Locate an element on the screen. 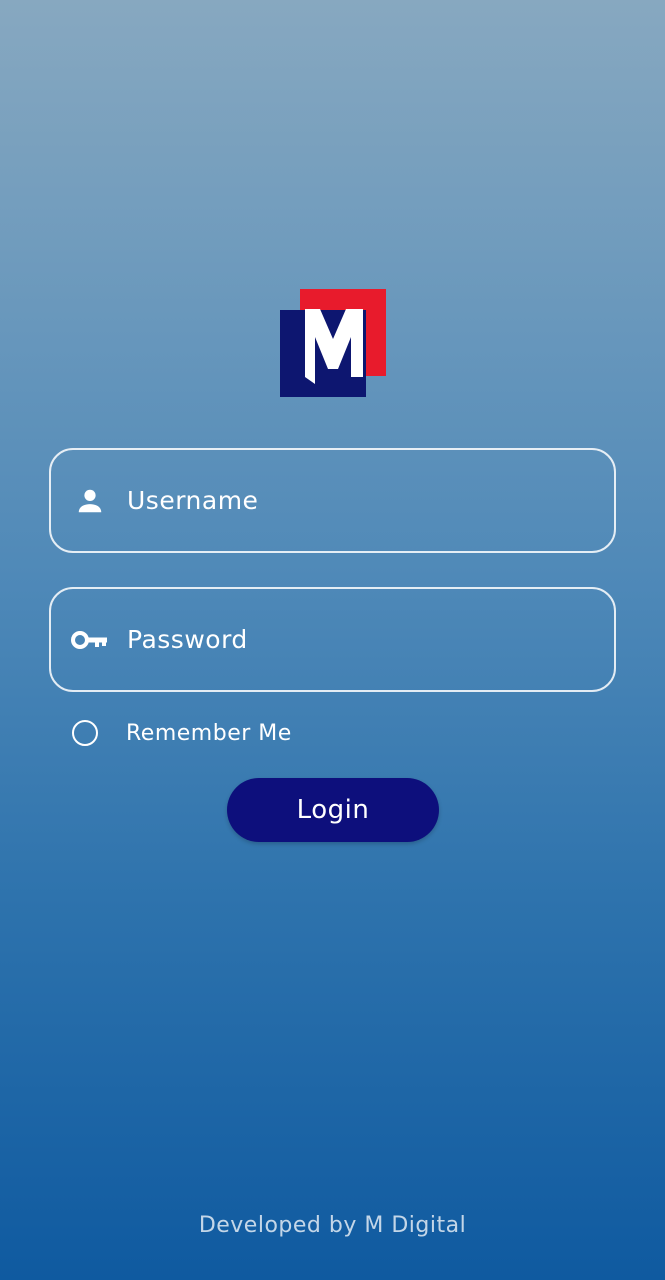 The width and height of the screenshot is (665, 1280). username-input is located at coordinates (362, 500).